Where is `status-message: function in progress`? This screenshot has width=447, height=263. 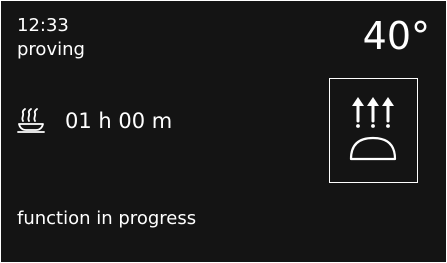 status-message: function in progress is located at coordinates (107, 218).